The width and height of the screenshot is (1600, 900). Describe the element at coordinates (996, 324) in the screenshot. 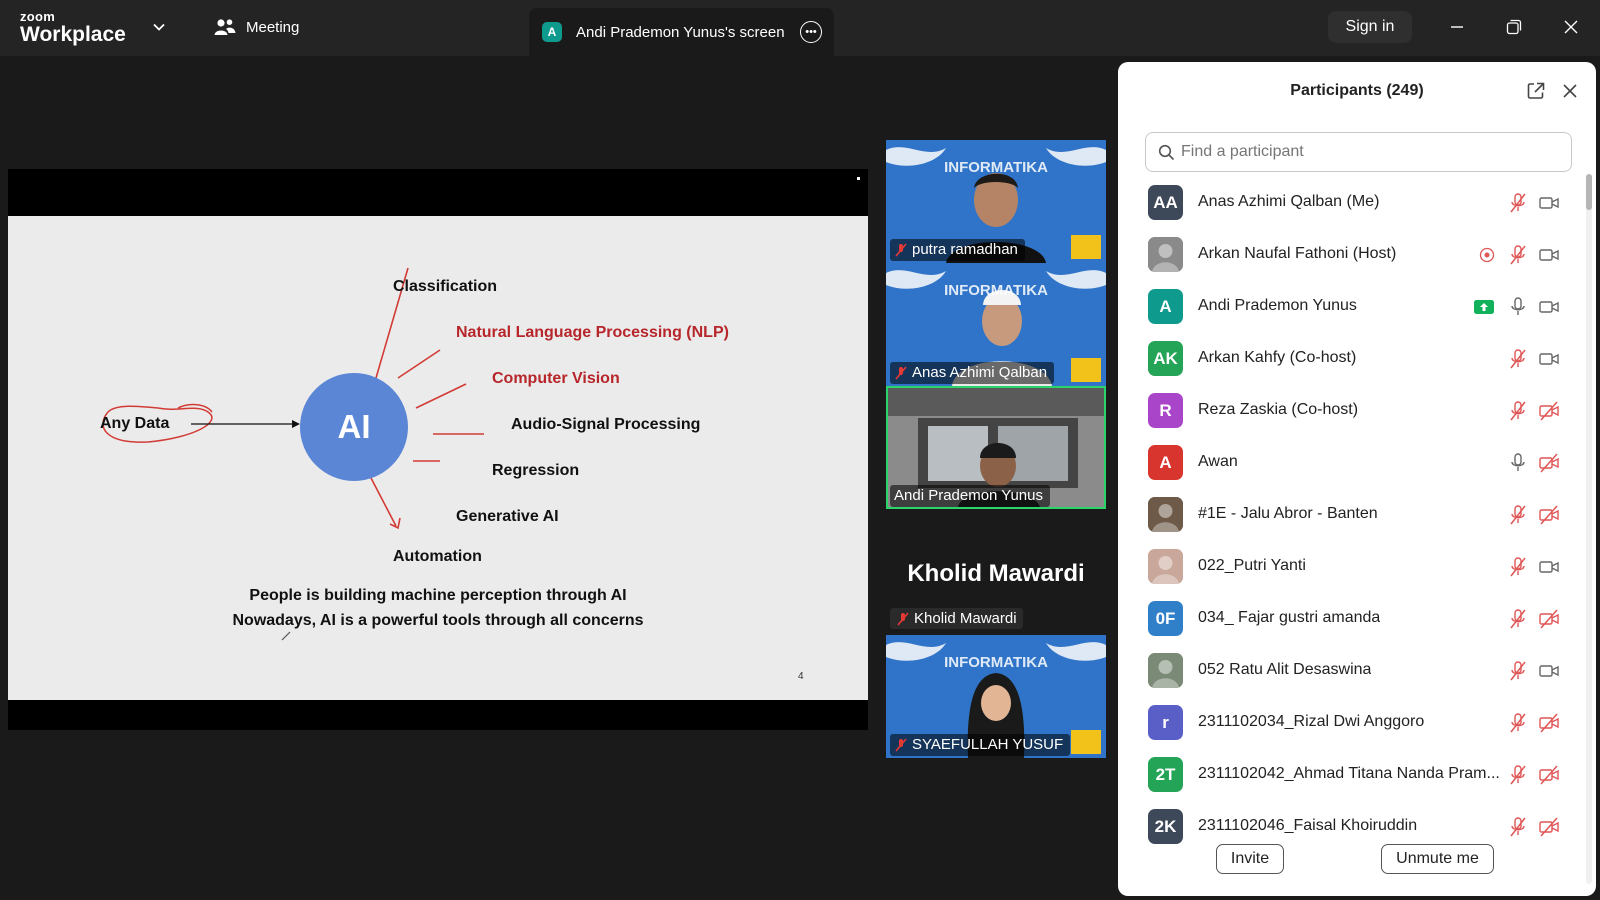

I see `video-tile: INFORMATIKA Anas Azhimi Qalban` at that location.